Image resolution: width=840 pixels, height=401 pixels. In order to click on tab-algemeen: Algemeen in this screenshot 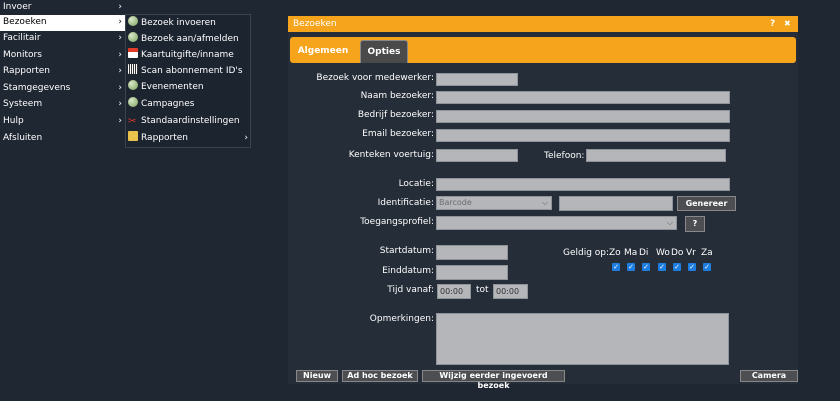, I will do `click(323, 51)`.